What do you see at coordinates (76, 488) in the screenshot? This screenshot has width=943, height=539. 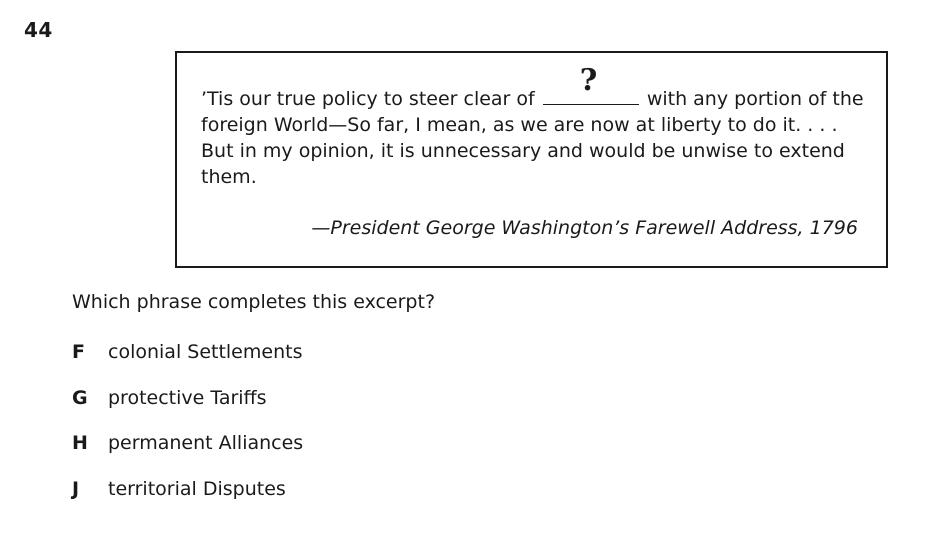 I see `choice-letter: J` at bounding box center [76, 488].